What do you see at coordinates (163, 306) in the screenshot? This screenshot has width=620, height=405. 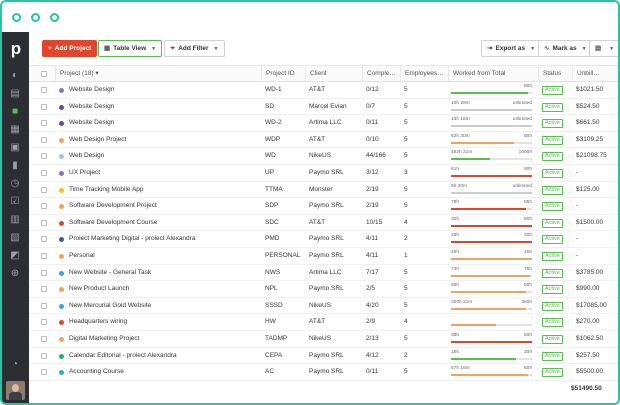 I see `project-name-link: New Mercurial Gold Website` at bounding box center [163, 306].